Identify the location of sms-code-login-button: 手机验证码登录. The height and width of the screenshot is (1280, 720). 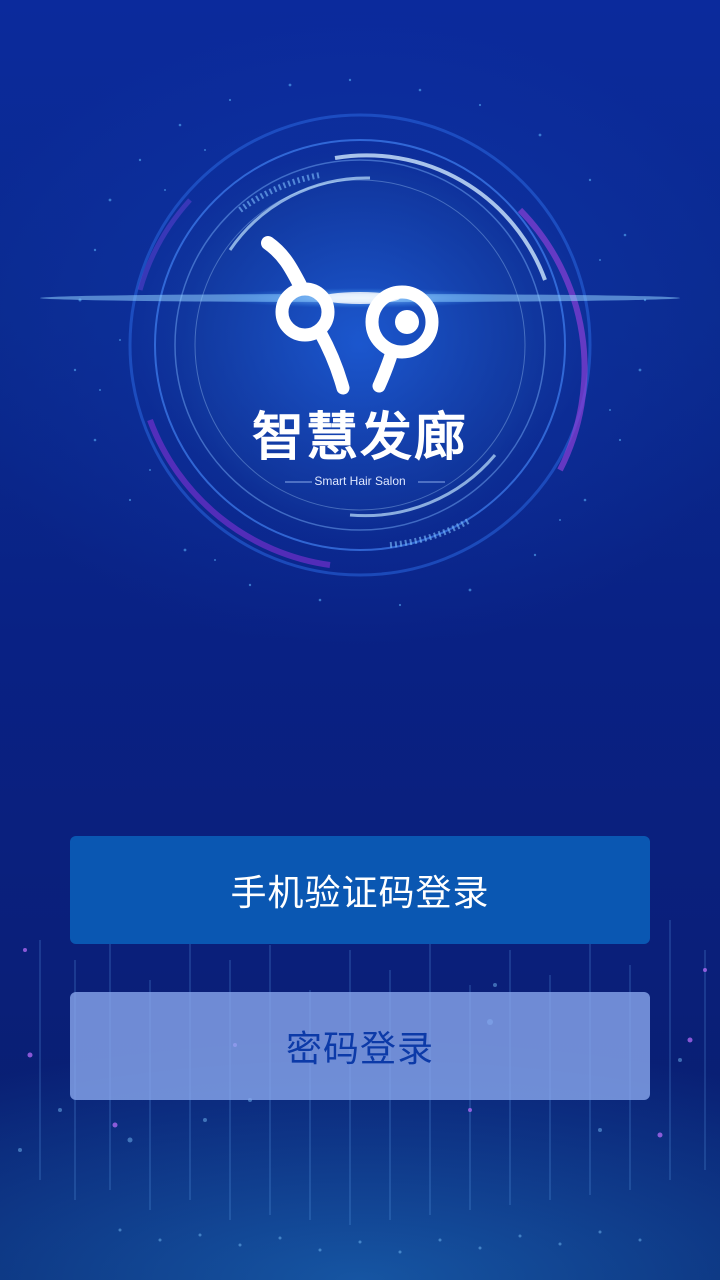
(360, 890).